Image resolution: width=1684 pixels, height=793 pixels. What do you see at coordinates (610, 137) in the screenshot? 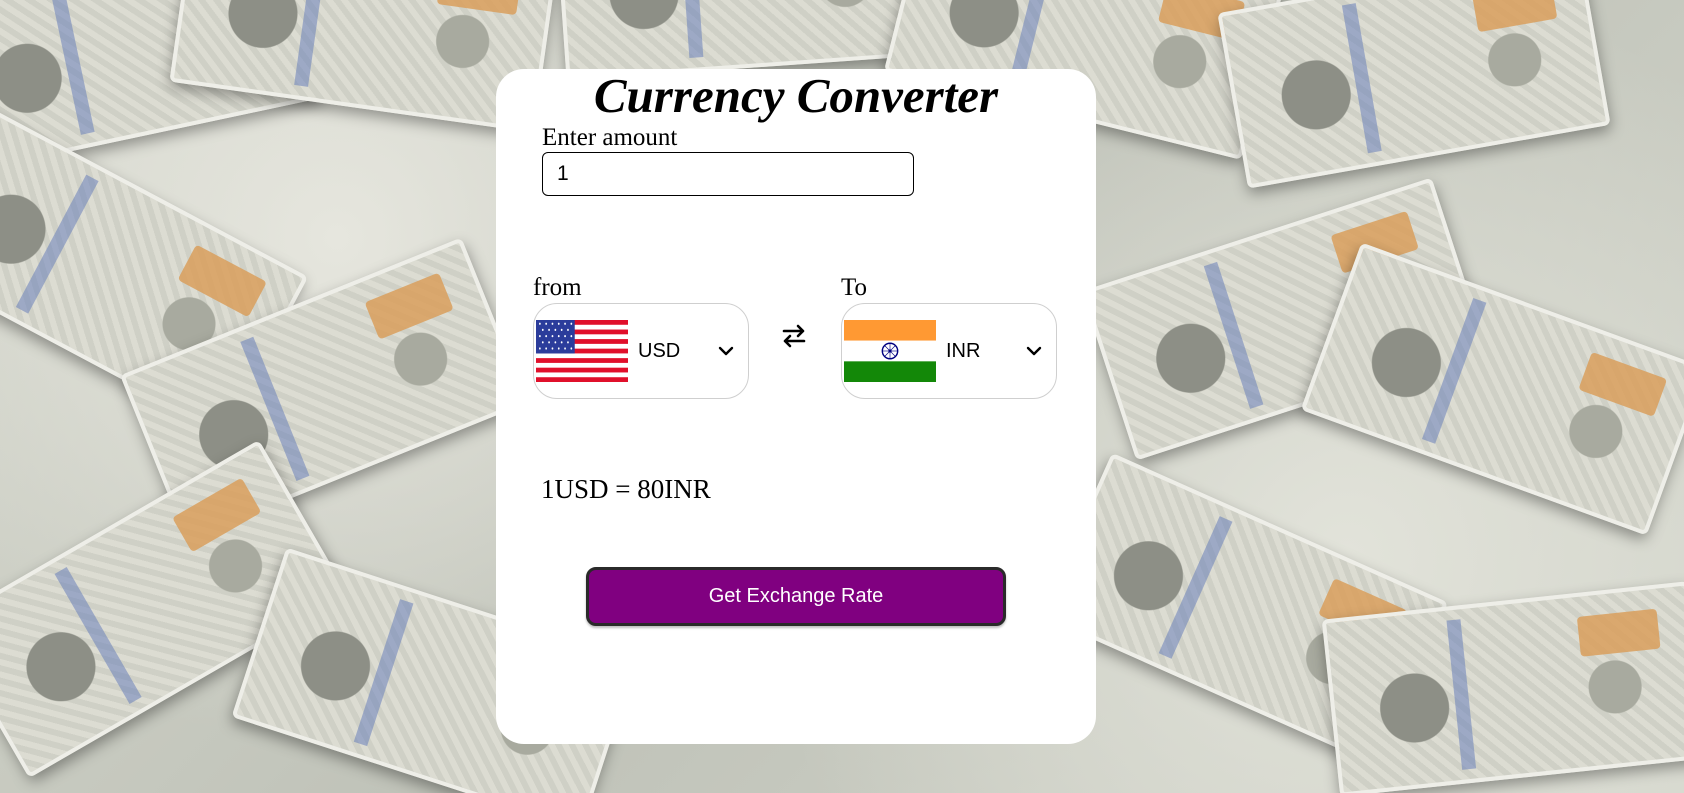
I see `amount-label: Enter amount` at bounding box center [610, 137].